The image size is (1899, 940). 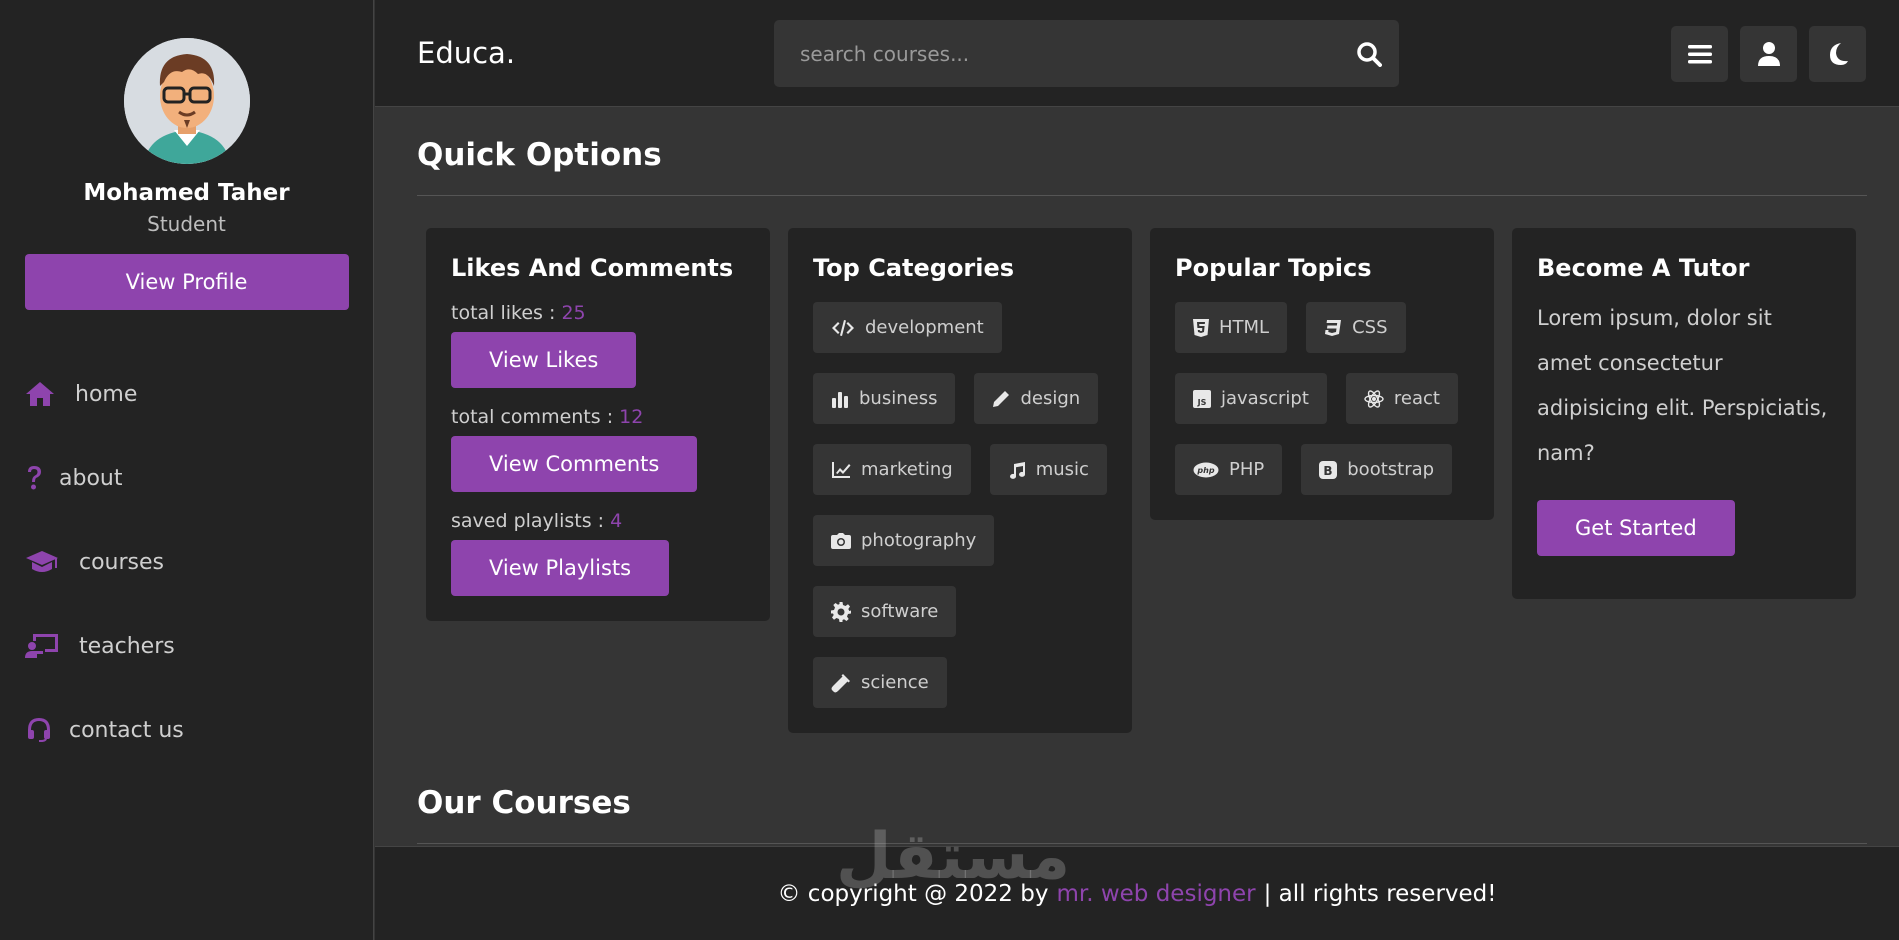 I want to click on moon-icon, so click(x=1837, y=54).